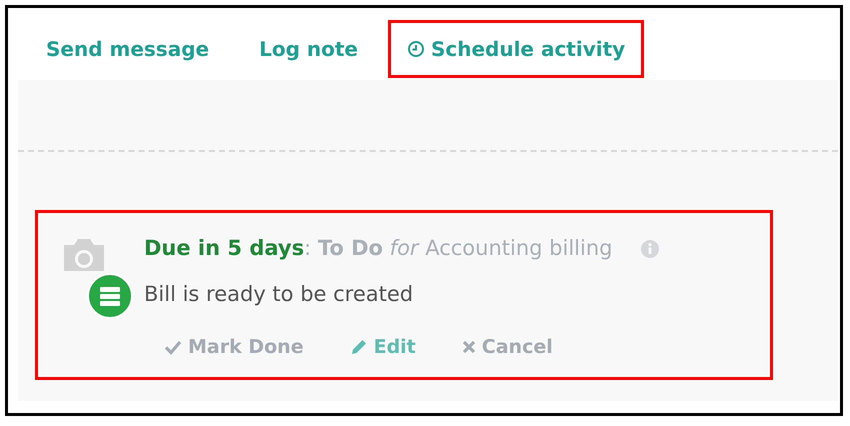 The image size is (850, 426). What do you see at coordinates (224, 248) in the screenshot?
I see `due-date-text: Due in 5 days` at bounding box center [224, 248].